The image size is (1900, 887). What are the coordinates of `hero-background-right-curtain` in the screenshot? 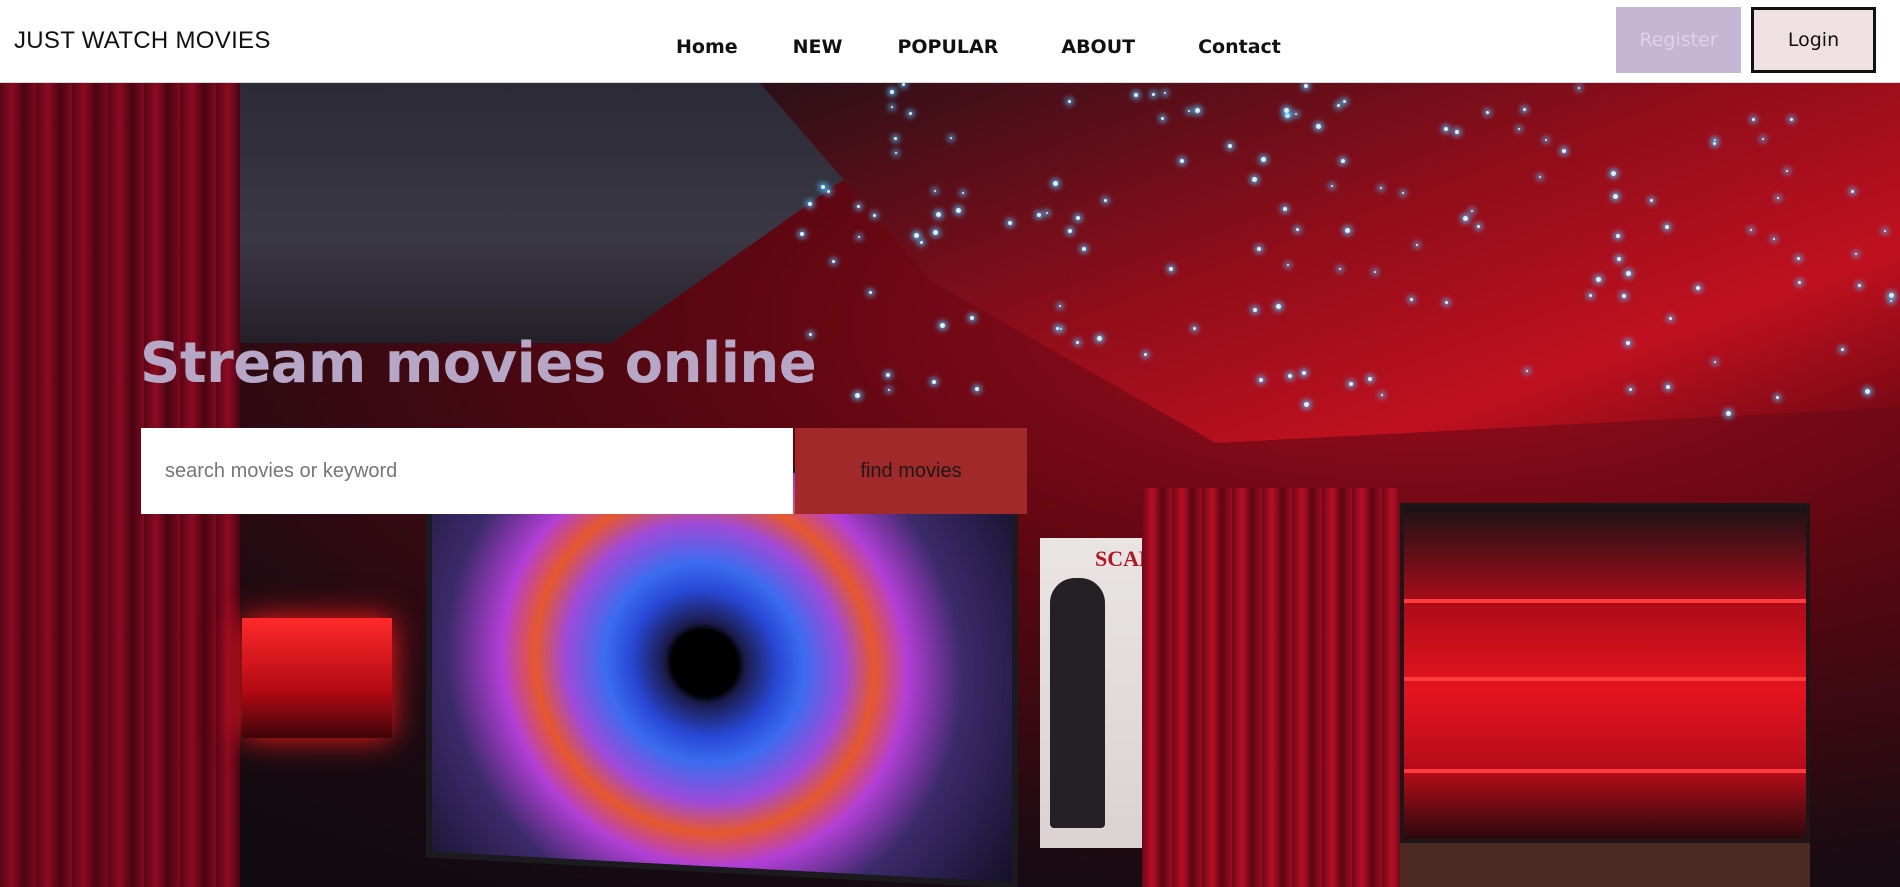 It's located at (1271, 687).